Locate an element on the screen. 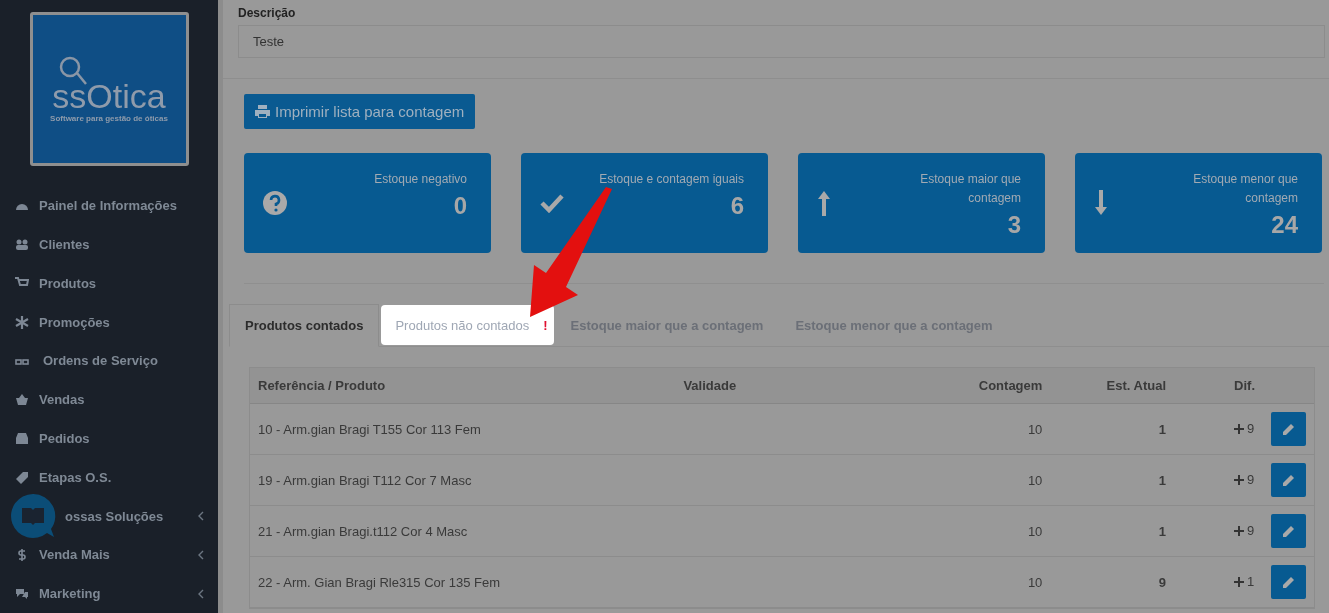 This screenshot has width=1329, height=613. menu-item: ossas Soluções is located at coordinates (109, 516).